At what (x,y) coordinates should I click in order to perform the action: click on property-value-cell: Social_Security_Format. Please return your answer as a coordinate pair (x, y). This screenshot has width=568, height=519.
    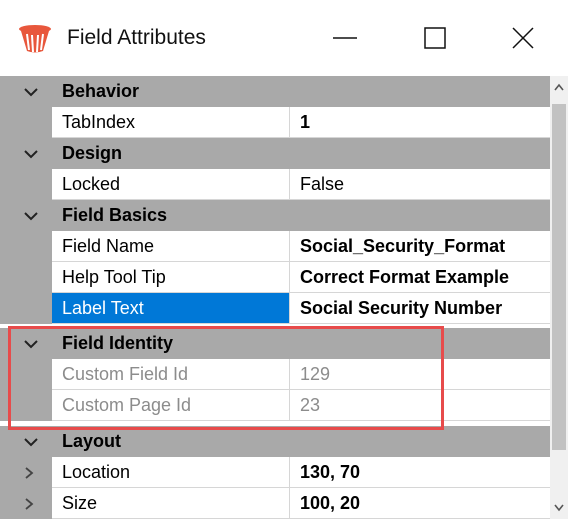
    Looking at the image, I should click on (420, 246).